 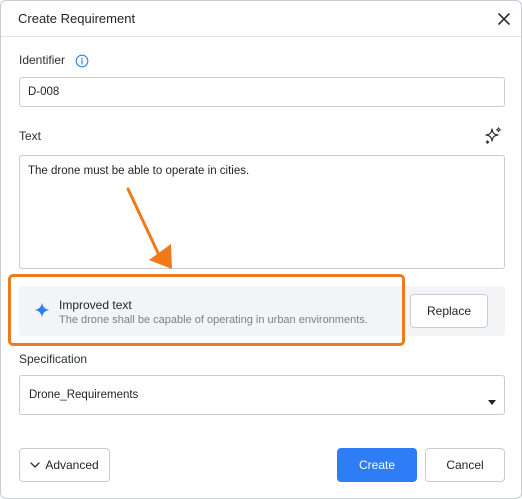 I want to click on replace-button: Replace, so click(x=449, y=311).